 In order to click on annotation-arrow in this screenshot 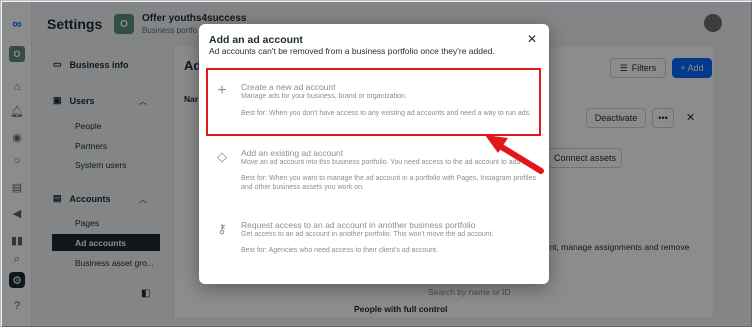, I will do `click(514, 154)`.